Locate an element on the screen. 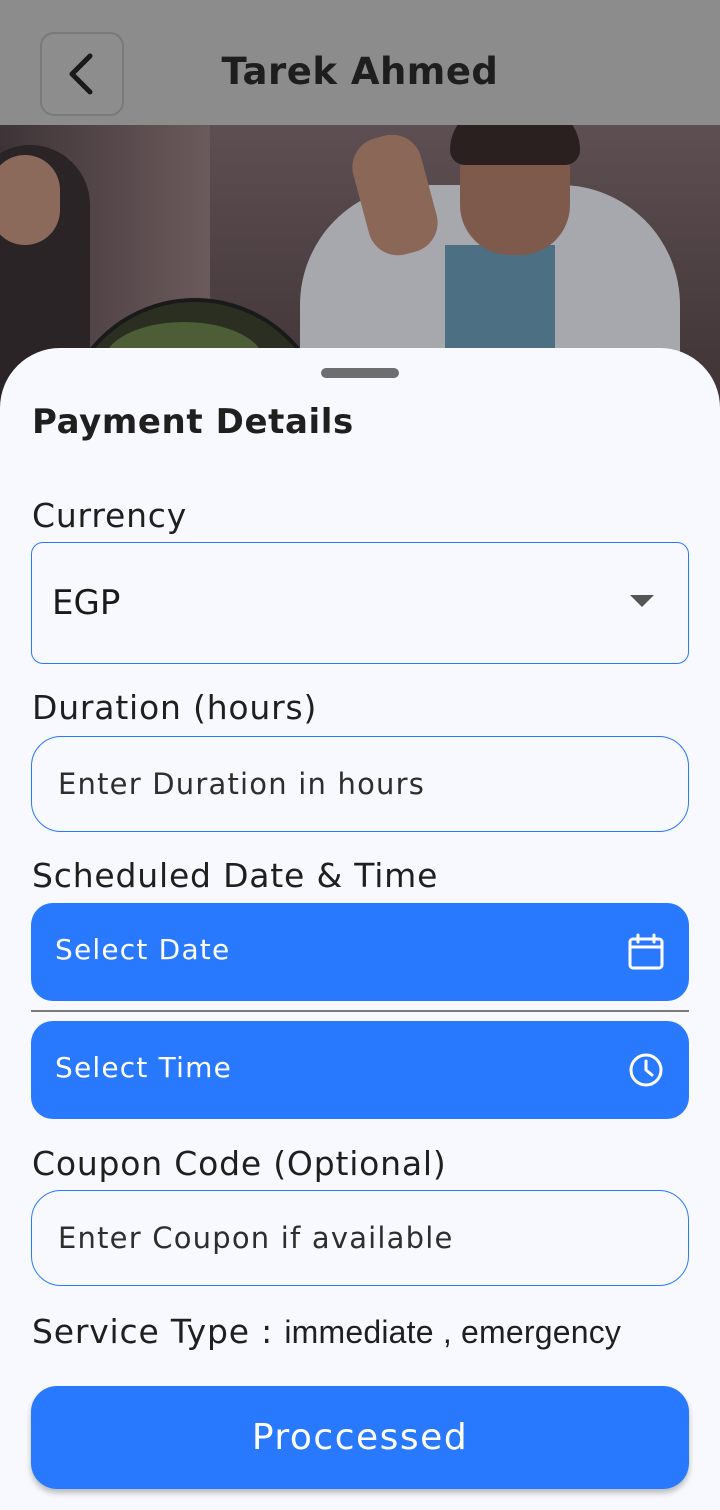 This screenshot has width=720, height=1510. sheet-title: Payment Details is located at coordinates (193, 422).